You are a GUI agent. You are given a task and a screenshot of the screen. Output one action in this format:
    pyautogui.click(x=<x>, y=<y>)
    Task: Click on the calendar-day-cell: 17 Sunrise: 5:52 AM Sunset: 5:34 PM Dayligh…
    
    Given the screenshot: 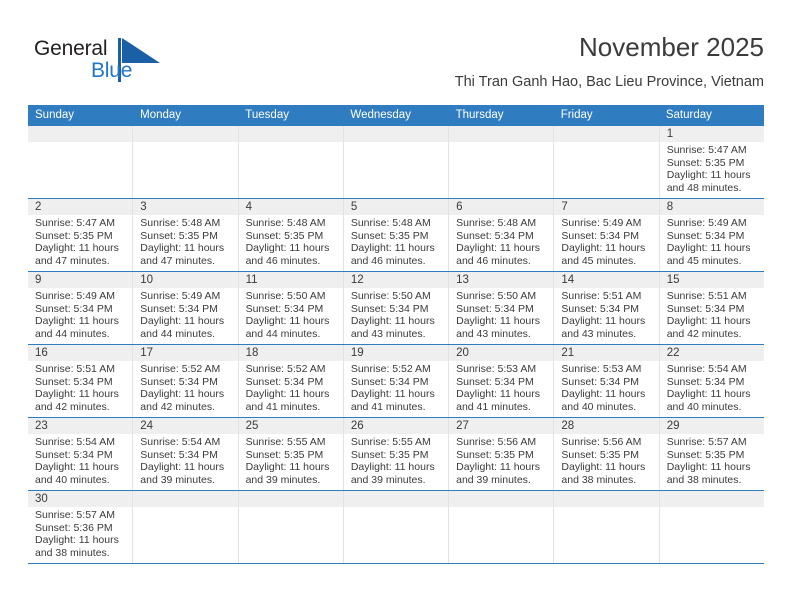 What is the action you would take?
    pyautogui.click(x=186, y=381)
    